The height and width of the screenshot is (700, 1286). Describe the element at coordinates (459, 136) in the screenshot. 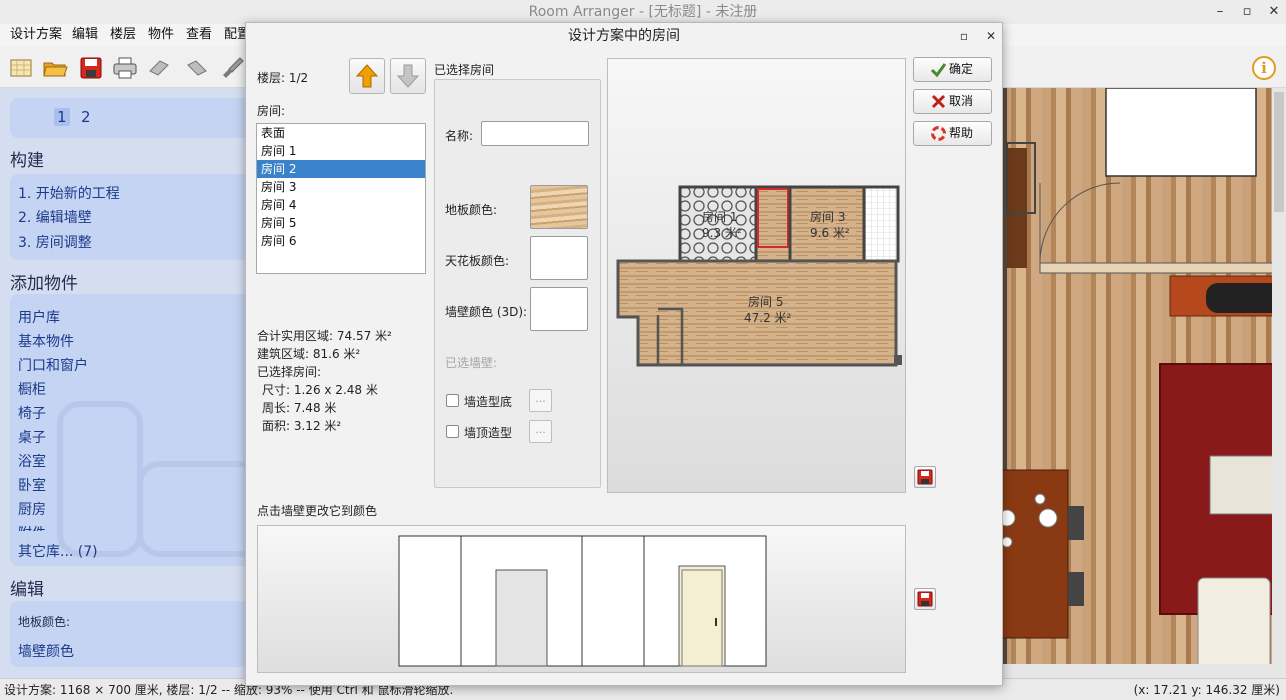

I see `name-label: 名称:` at that location.